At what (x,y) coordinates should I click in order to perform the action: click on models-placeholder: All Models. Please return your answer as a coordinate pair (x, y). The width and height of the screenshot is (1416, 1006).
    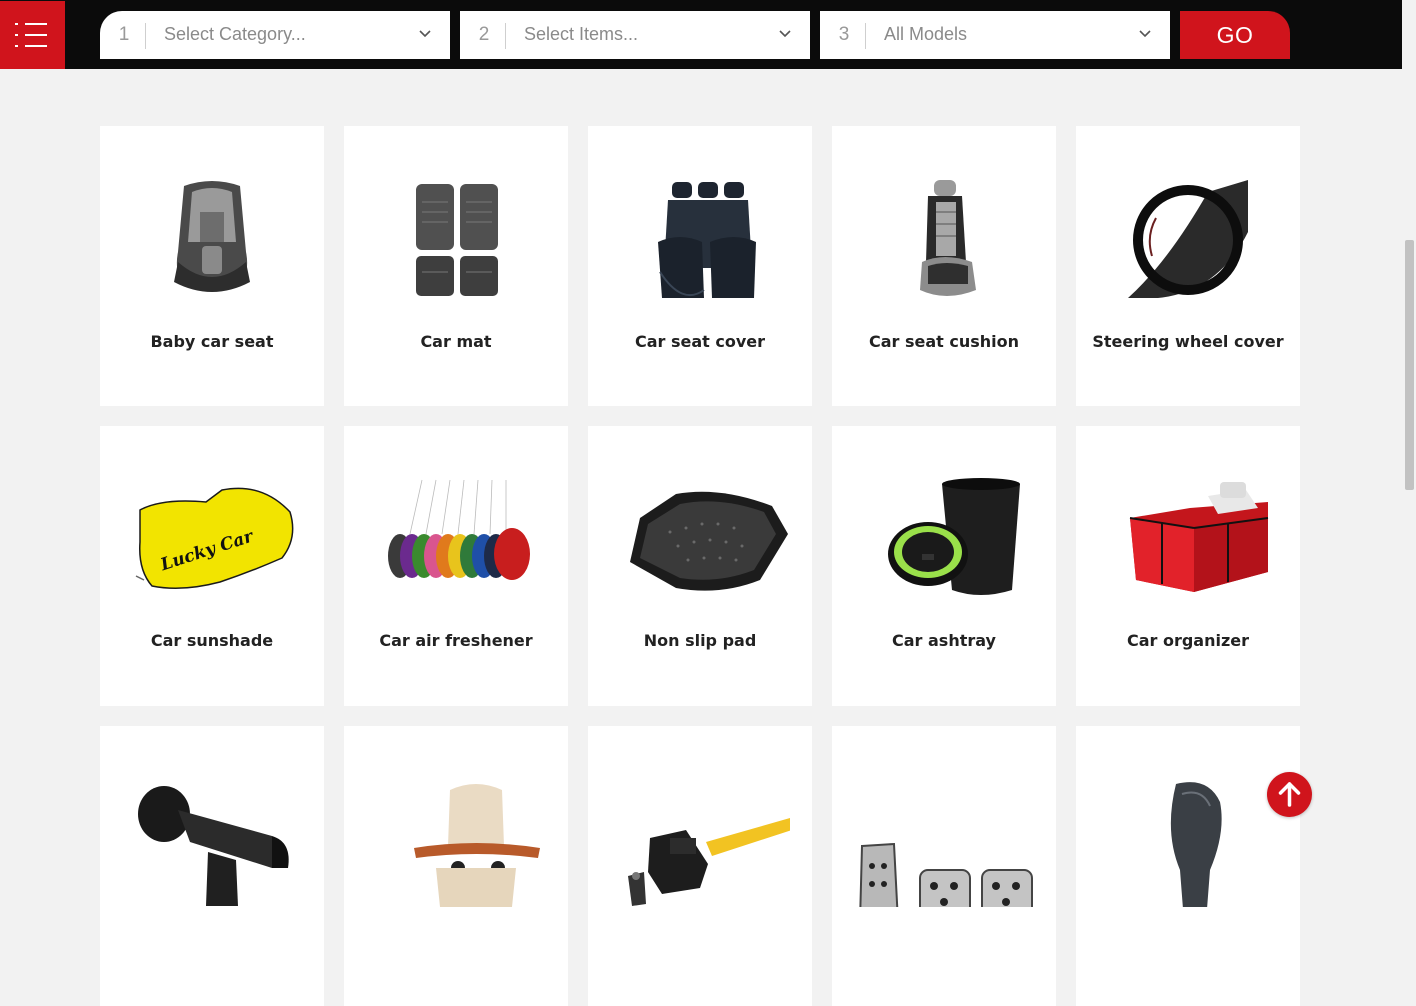
    Looking at the image, I should click on (926, 34).